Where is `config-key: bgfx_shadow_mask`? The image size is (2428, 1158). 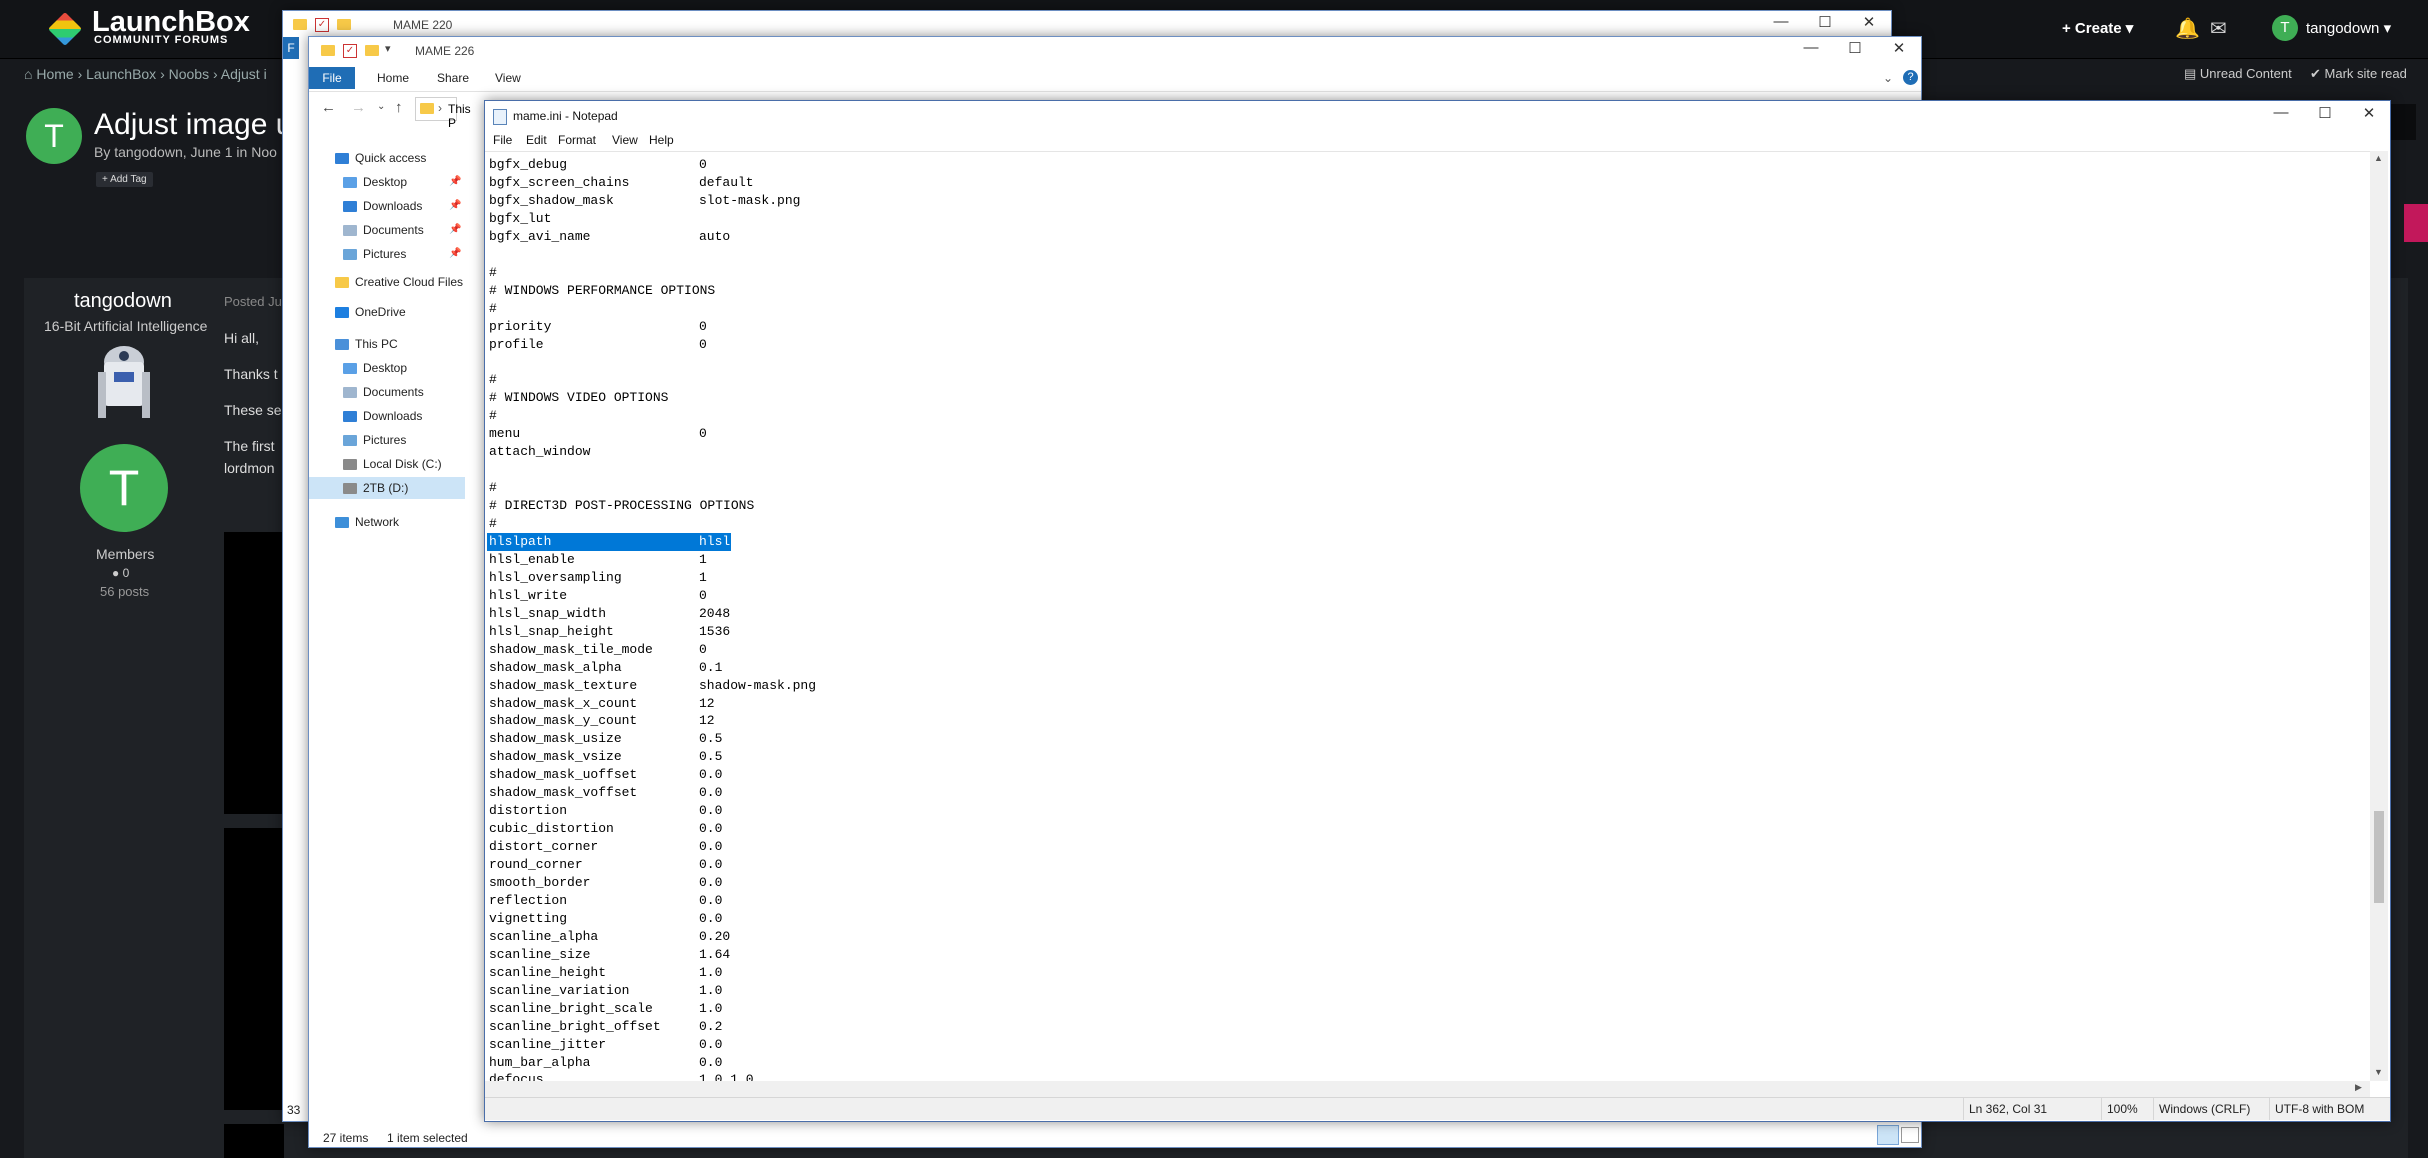
config-key: bgfx_shadow_mask is located at coordinates (551, 200).